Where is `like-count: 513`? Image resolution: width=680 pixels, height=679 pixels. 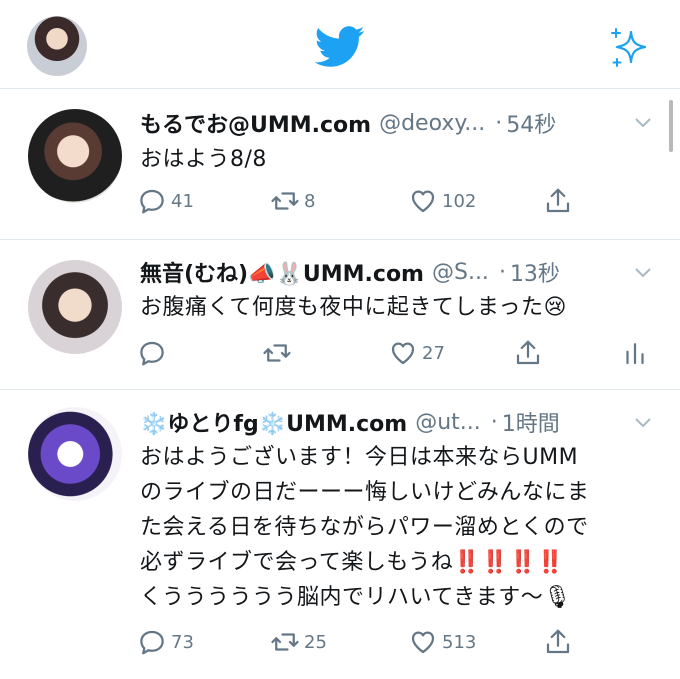 like-count: 513 is located at coordinates (459, 642).